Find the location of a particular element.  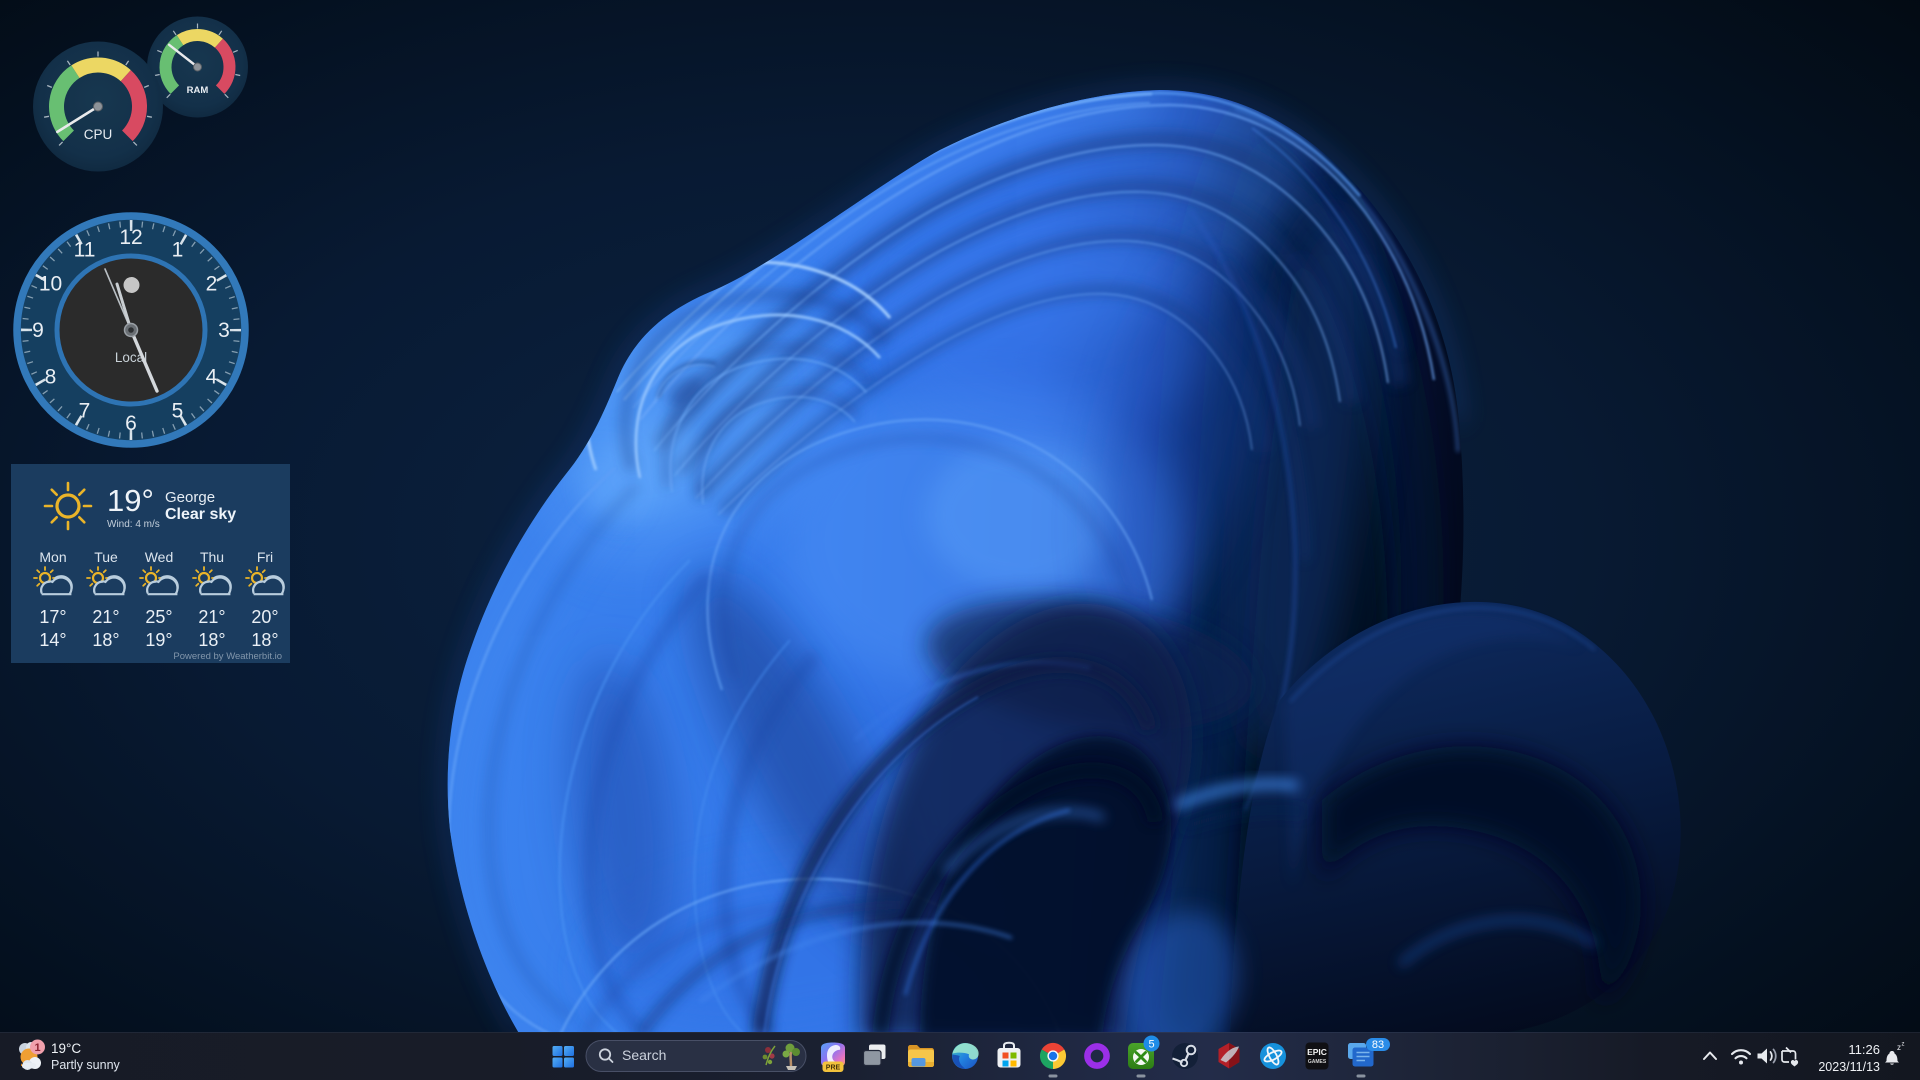

svg-text: 7 is located at coordinates (85, 411).